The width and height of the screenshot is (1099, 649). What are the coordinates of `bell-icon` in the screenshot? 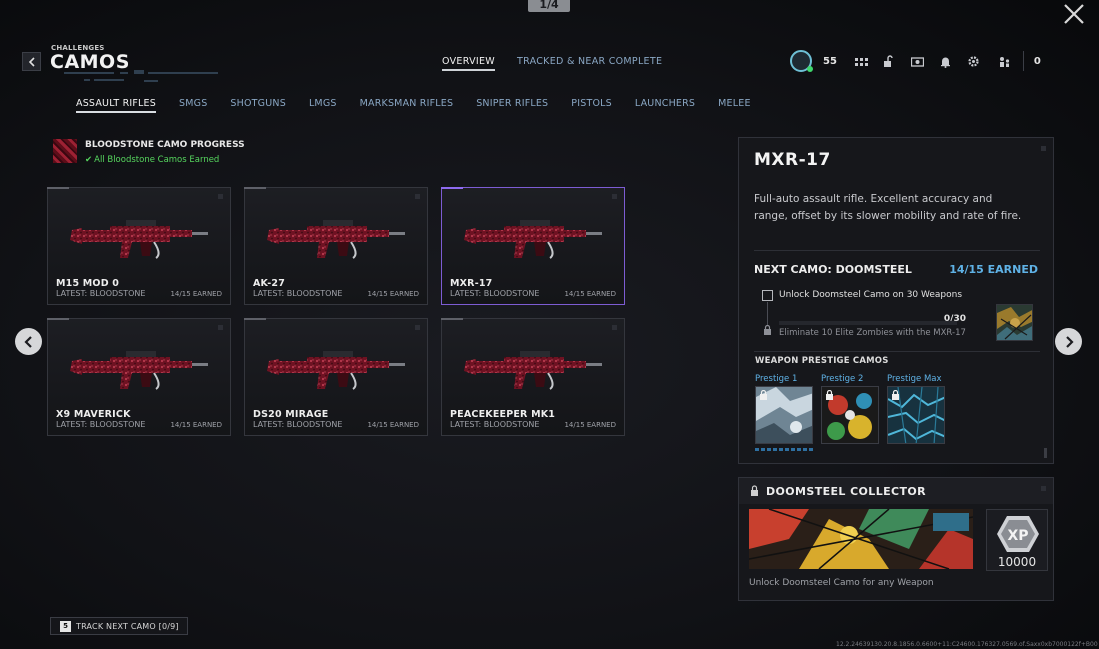 It's located at (945, 61).